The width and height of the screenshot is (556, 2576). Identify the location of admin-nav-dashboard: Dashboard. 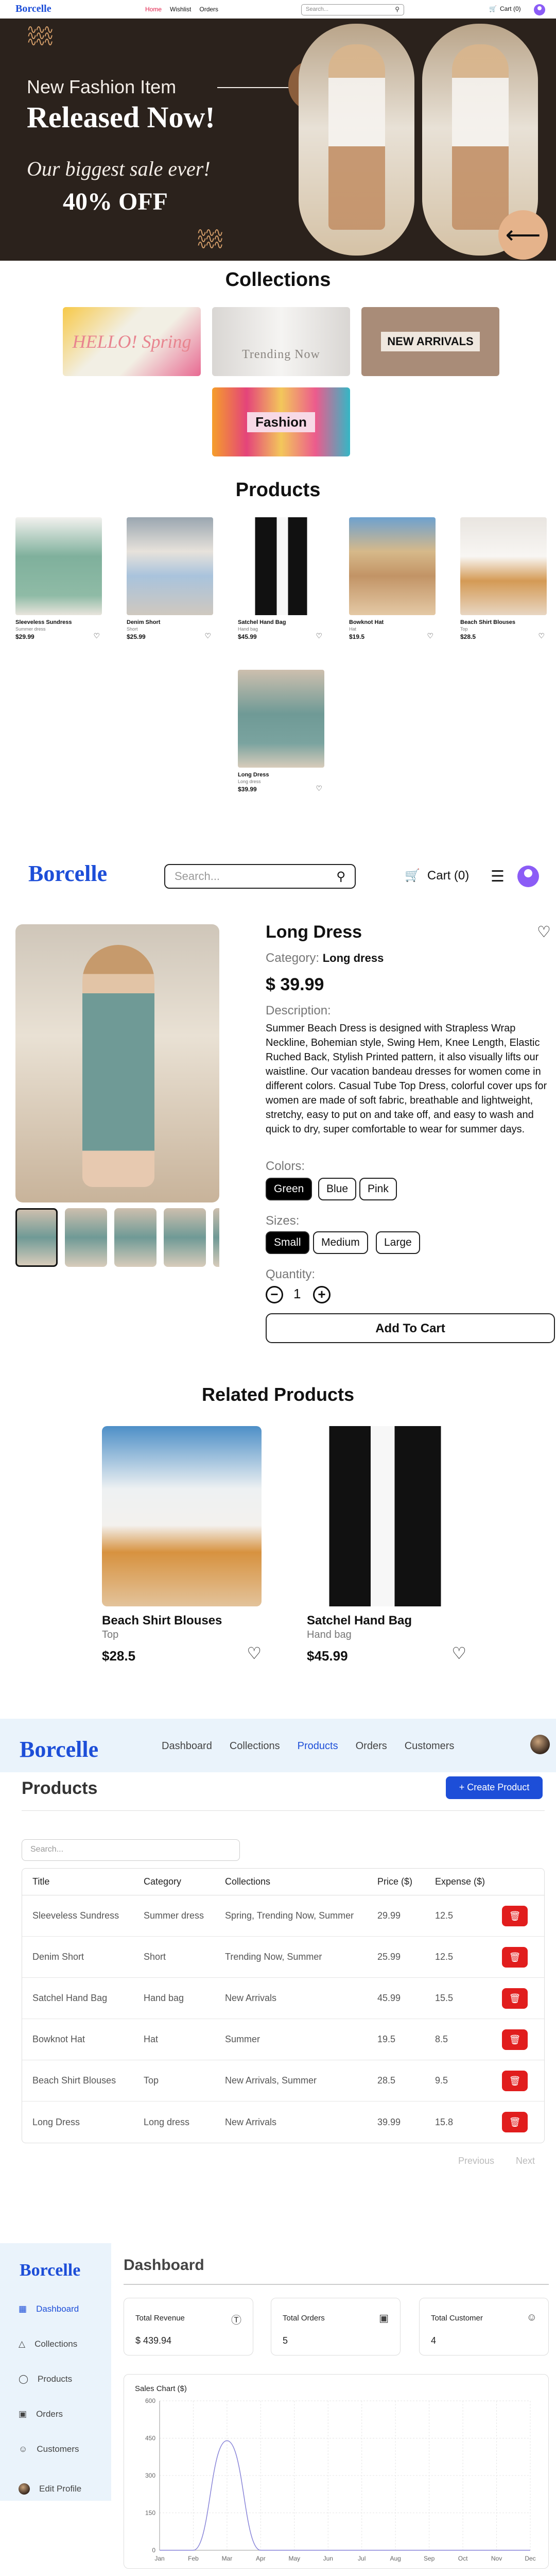
(187, 1746).